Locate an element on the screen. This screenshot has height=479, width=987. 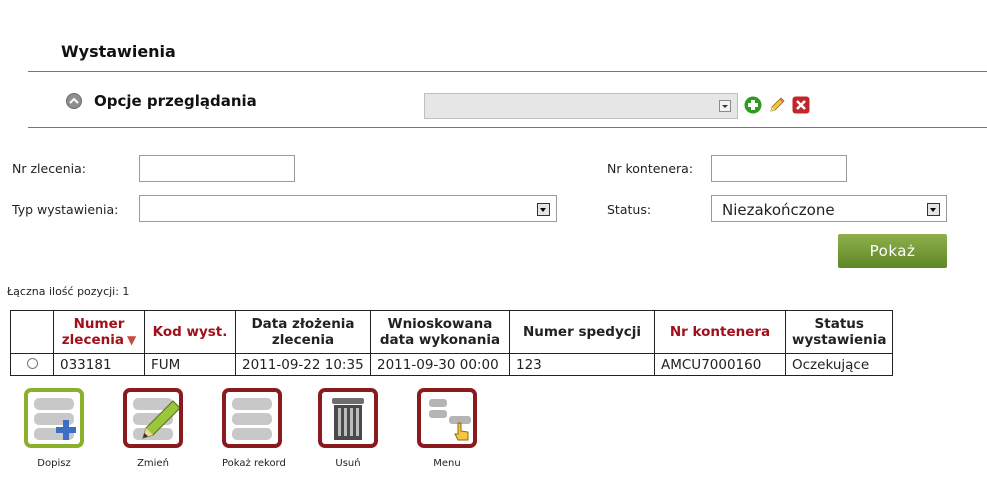
order-no-input is located at coordinates (217, 168).